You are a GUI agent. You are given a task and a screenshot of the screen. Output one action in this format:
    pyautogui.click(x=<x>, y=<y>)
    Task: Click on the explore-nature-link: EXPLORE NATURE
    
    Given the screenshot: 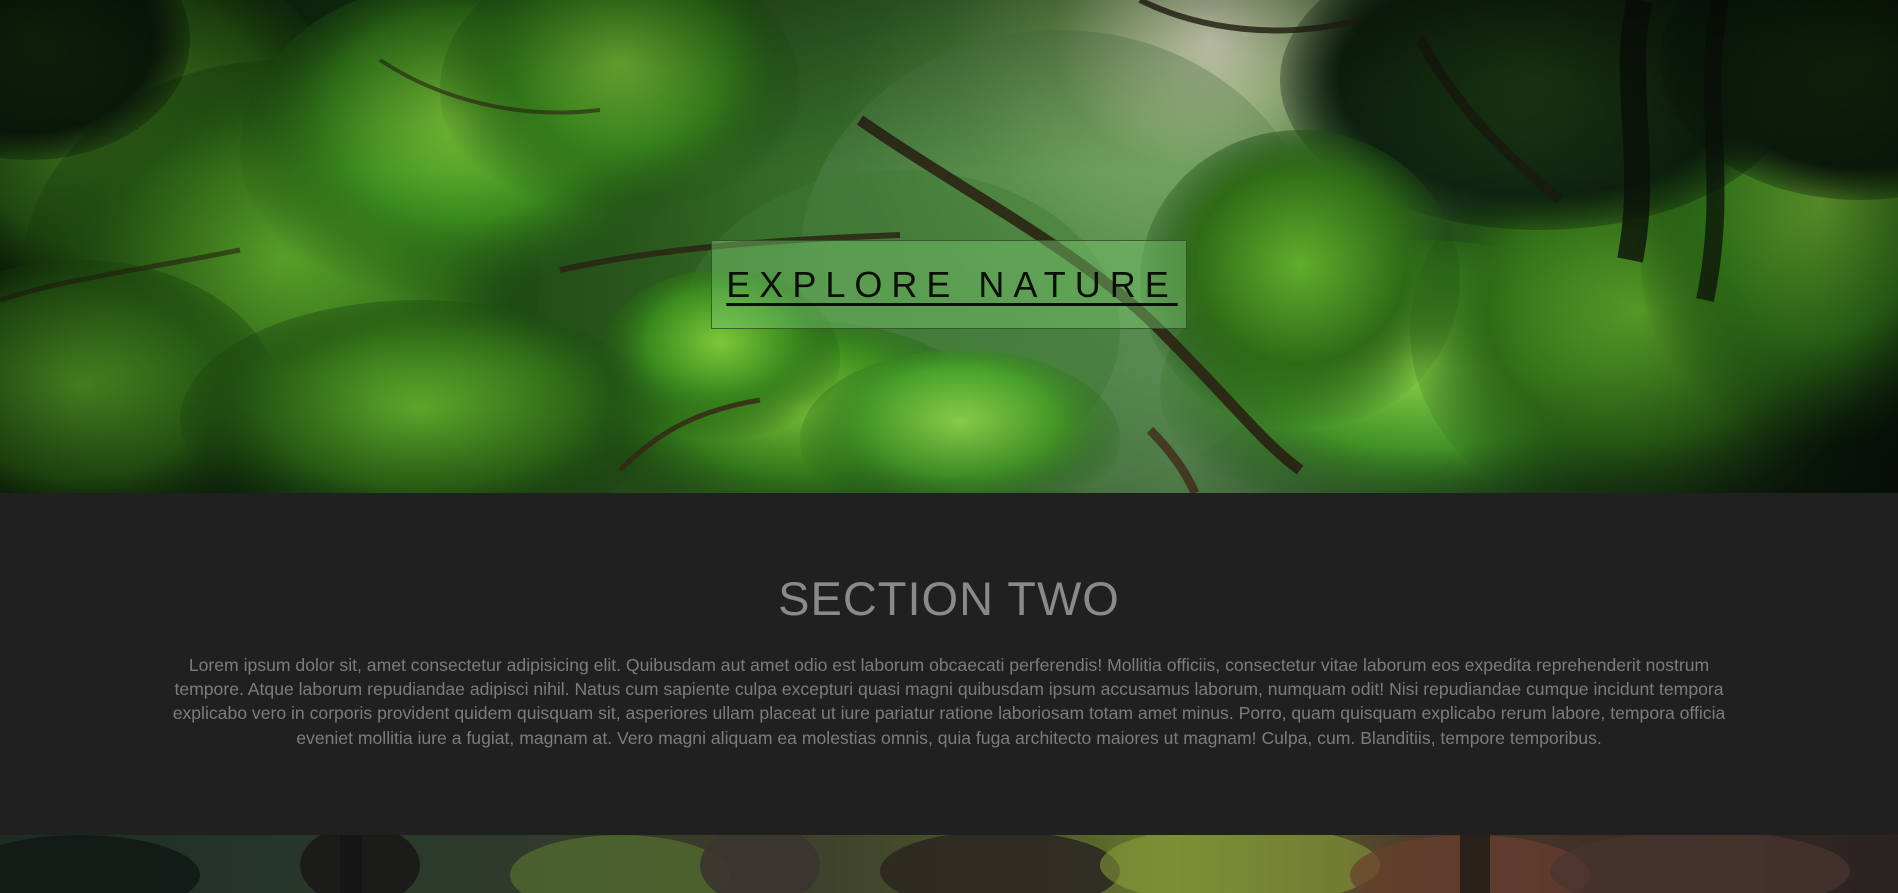 What is the action you would take?
    pyautogui.click(x=948, y=285)
    